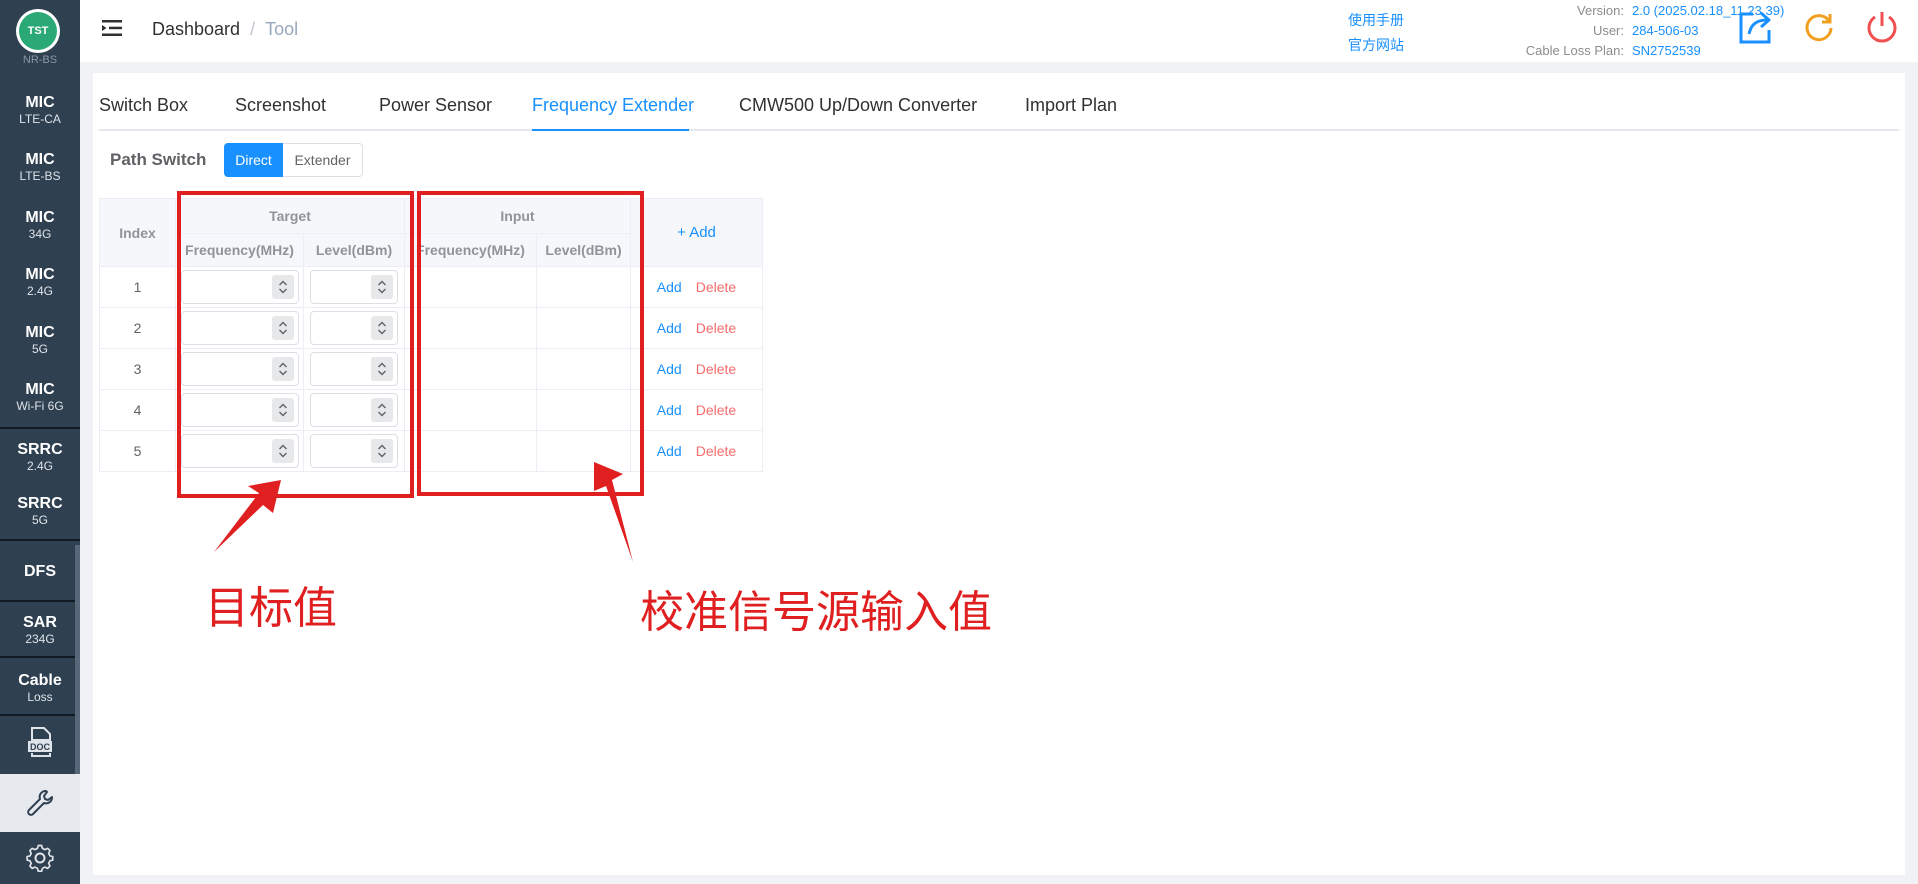 The width and height of the screenshot is (1918, 884). I want to click on sidebar-item-dfs: DFS, so click(40, 572).